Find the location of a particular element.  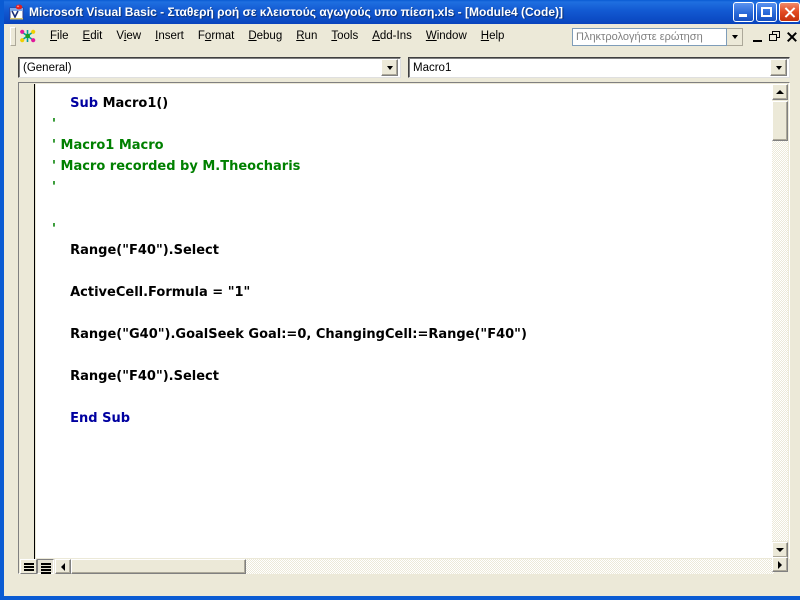

horizontal-scrollbar-thumb is located at coordinates (158, 566).